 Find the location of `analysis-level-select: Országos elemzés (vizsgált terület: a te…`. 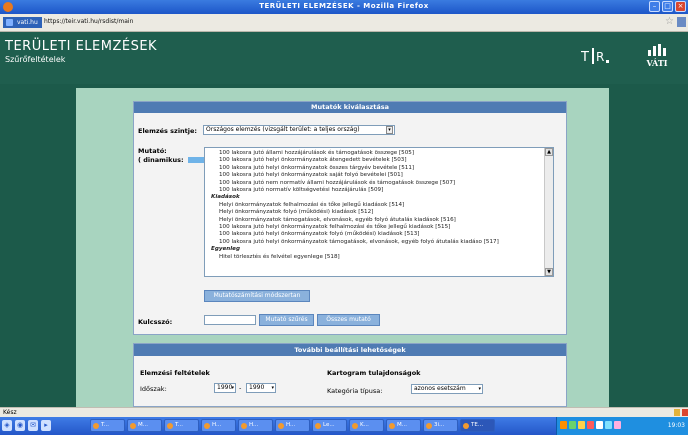

analysis-level-select: Országos elemzés (vizsgált terület: a te… is located at coordinates (299, 130).